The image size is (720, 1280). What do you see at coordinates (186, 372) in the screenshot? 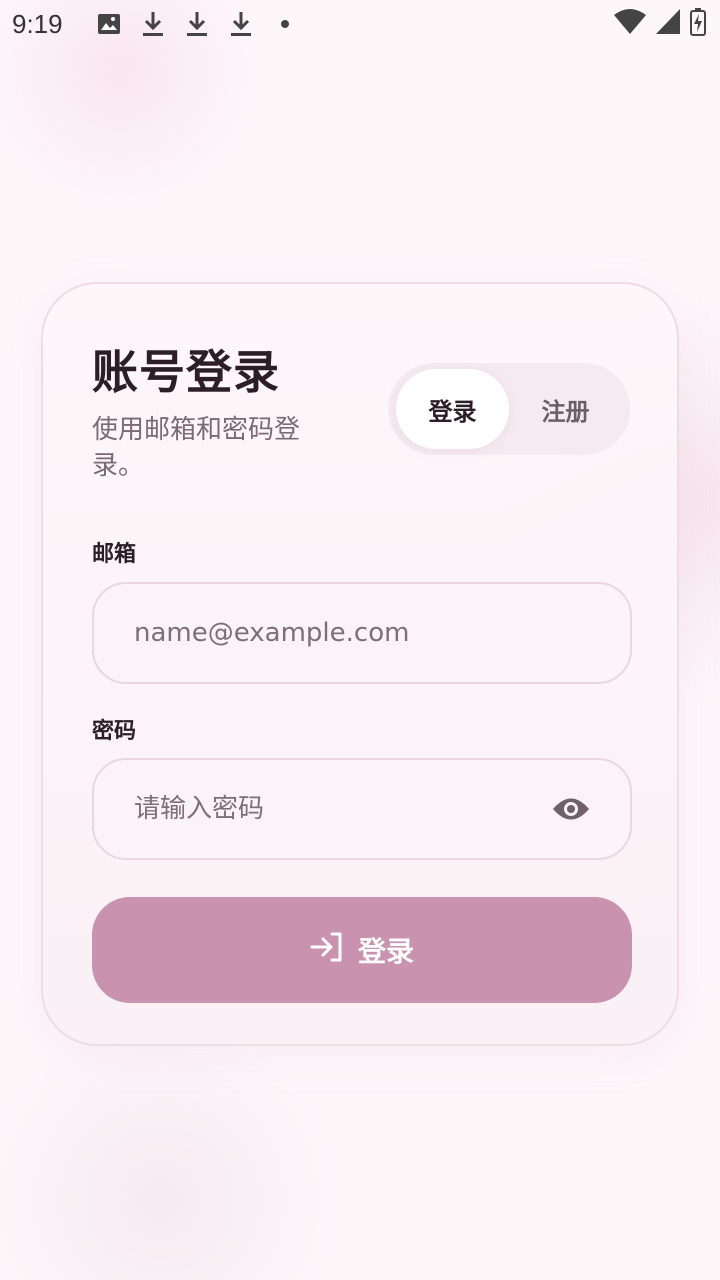
I see `page-title: 账号登录` at bounding box center [186, 372].